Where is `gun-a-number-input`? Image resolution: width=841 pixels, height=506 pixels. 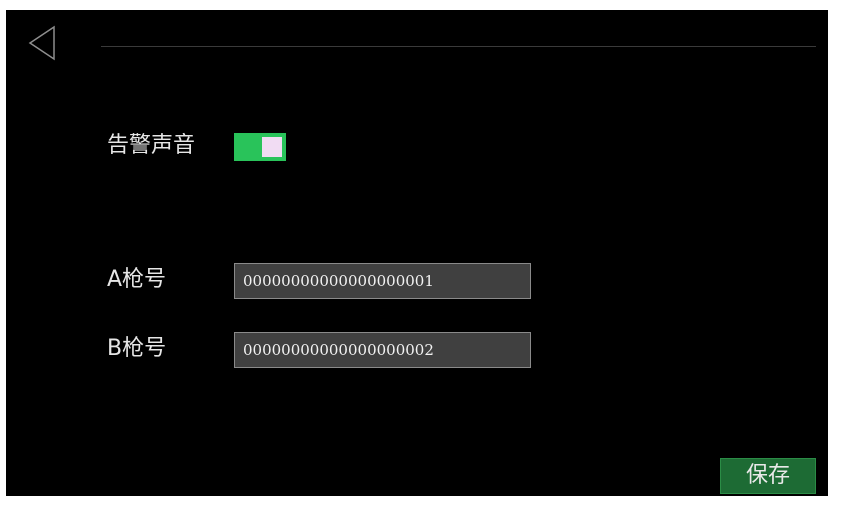 gun-a-number-input is located at coordinates (382, 281).